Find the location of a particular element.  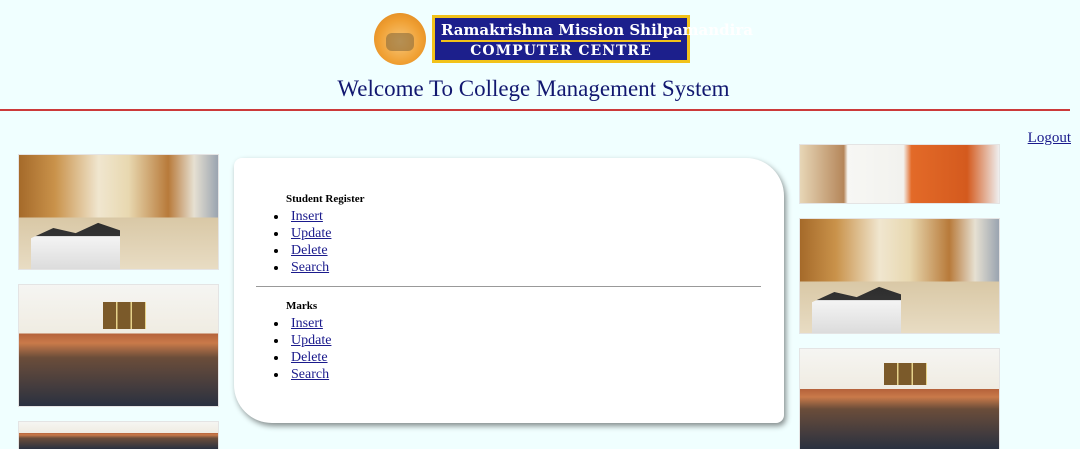

photo-lab-left is located at coordinates (118, 435).